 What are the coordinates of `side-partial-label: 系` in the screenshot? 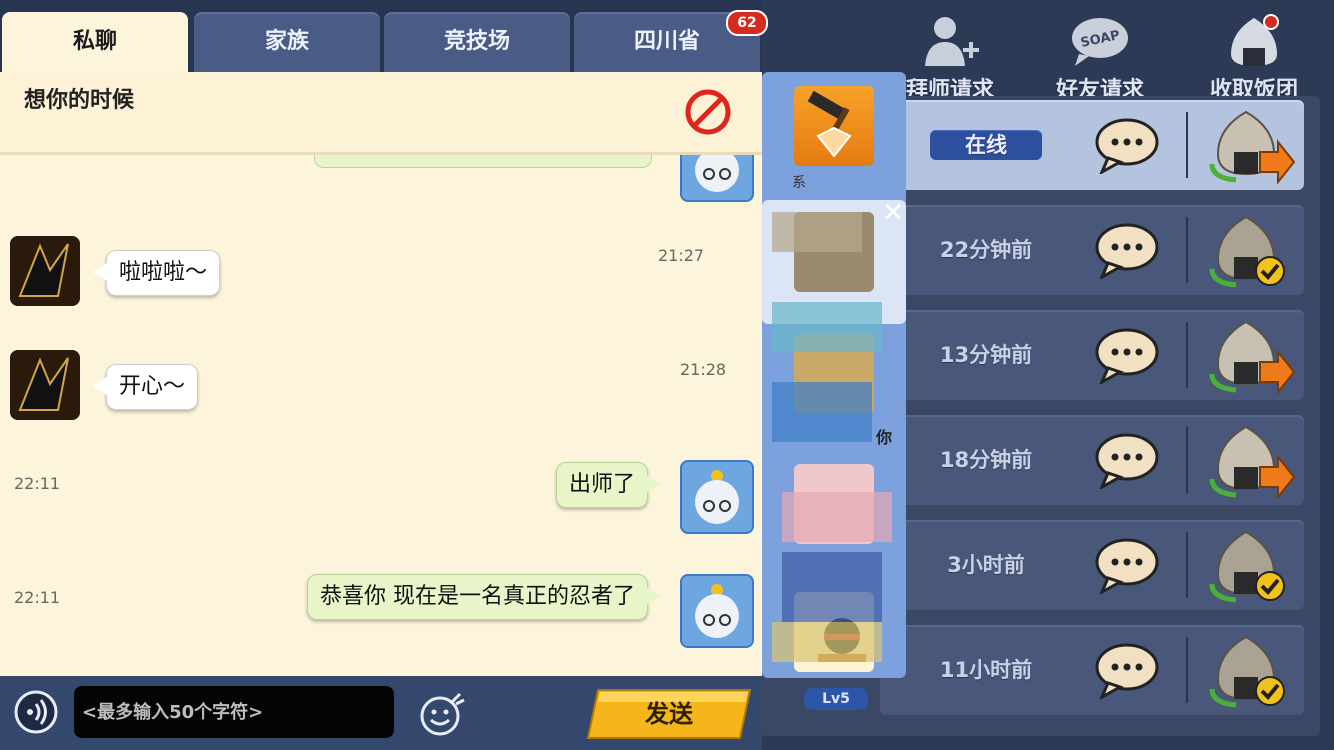 It's located at (799, 183).